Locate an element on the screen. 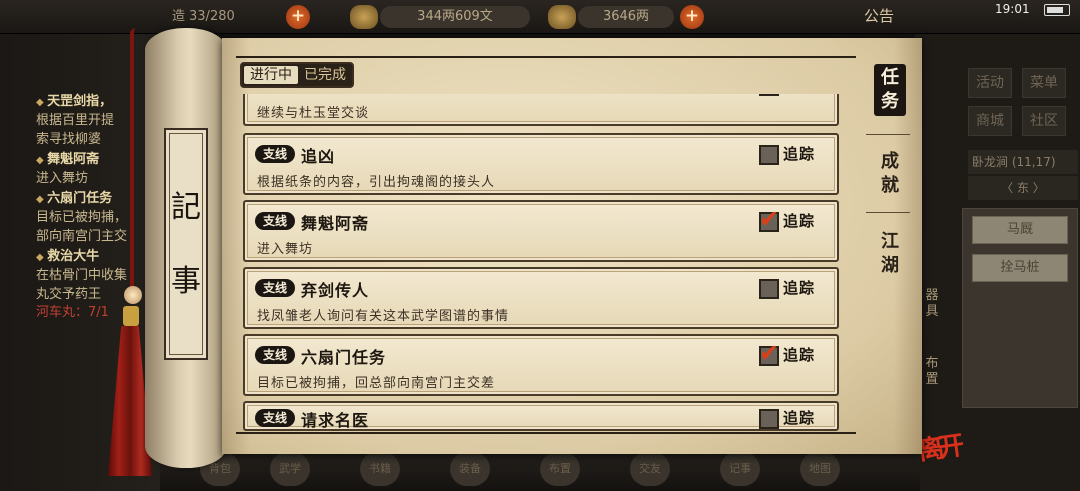 The width and height of the screenshot is (1080, 491). quest-card: 支线 追凶 根据纸条的内容，引出拘魂阁的接头人 追踪 is located at coordinates (541, 164).